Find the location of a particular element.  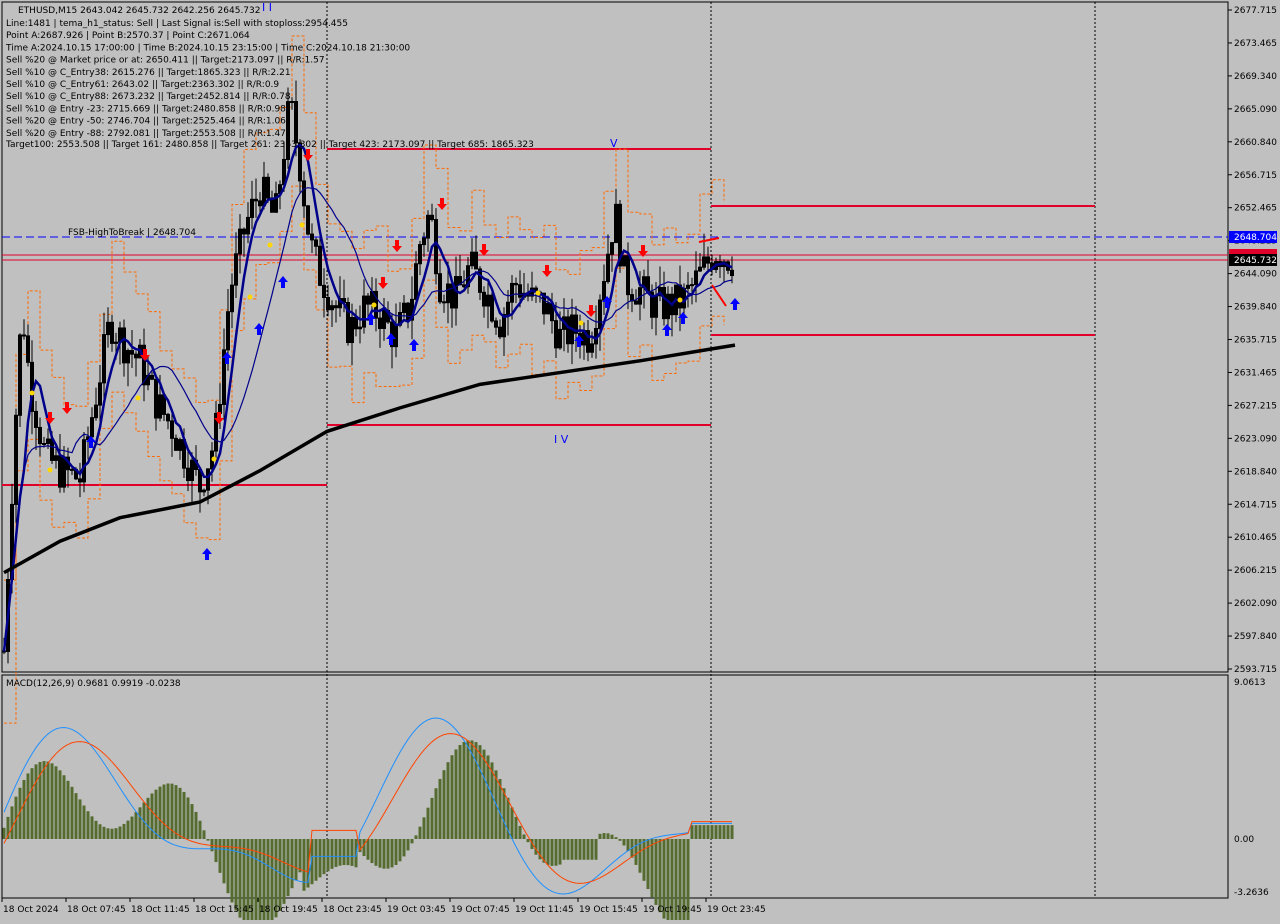

time-tick-label: 19 Oct 19:45 is located at coordinates (672, 910).